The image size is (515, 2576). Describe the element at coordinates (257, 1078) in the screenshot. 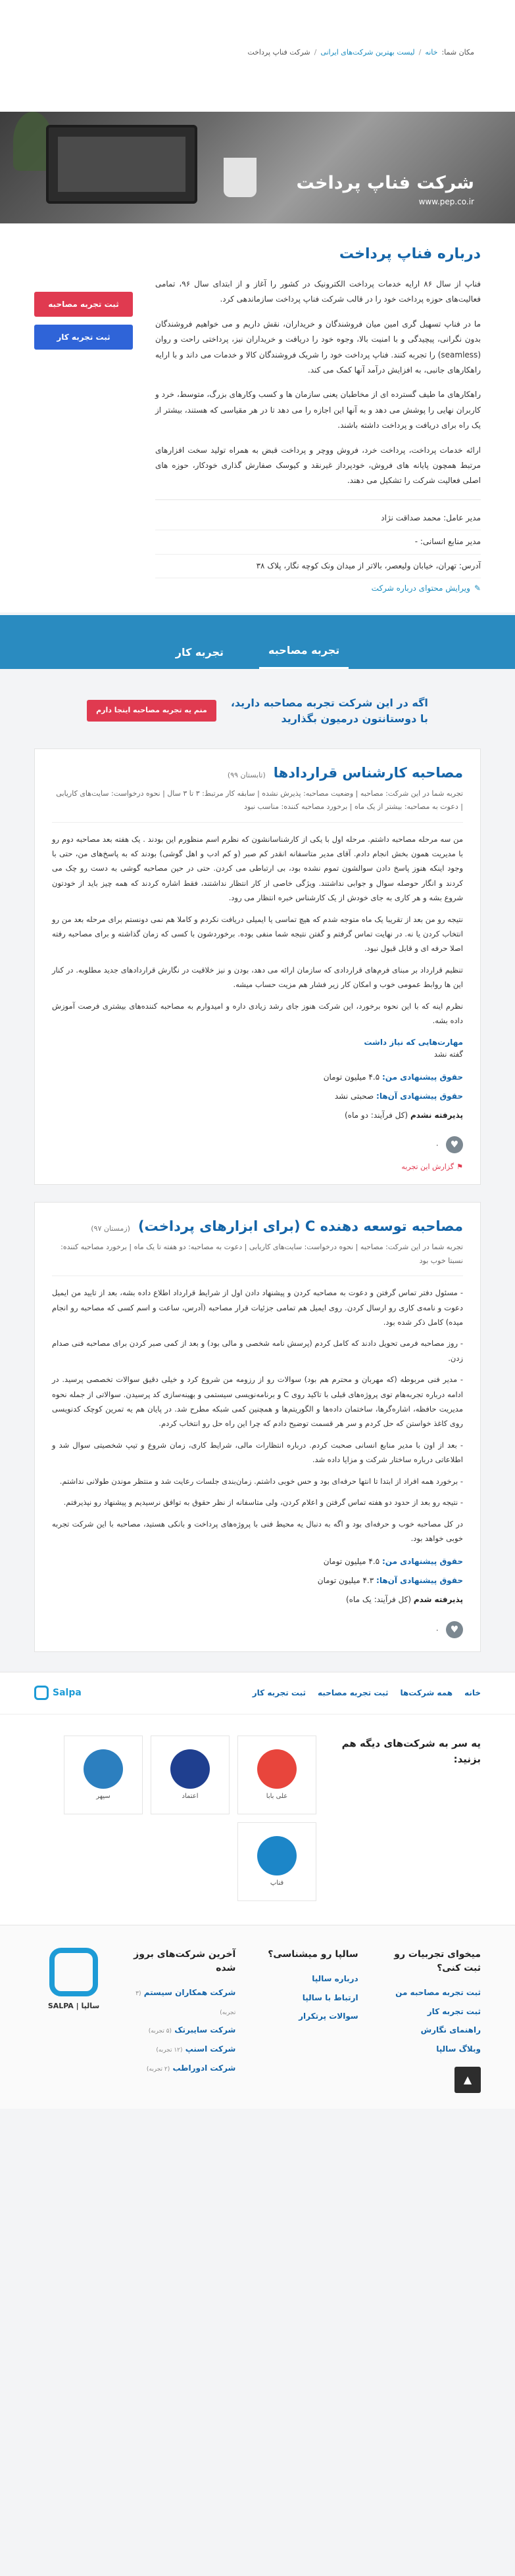

I see `my-salary-row: حقوق پیشنهادی من: ۴.۵ میلیون تومان` at that location.